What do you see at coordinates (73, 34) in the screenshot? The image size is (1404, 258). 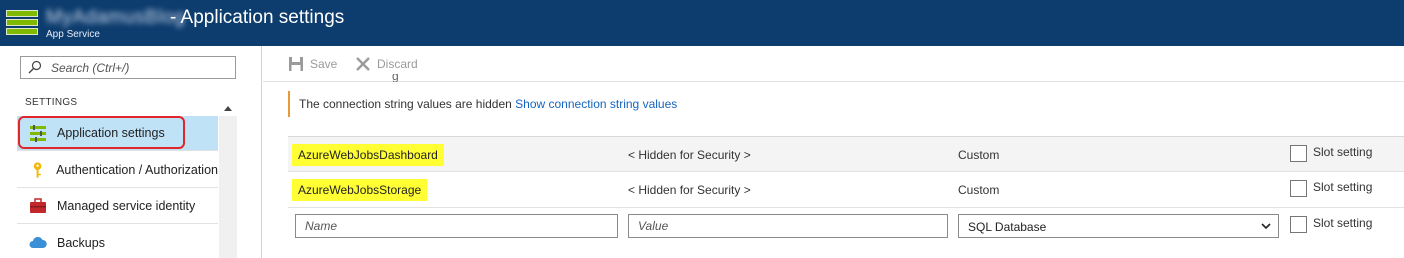 I see `page-subtitle: App Service` at bounding box center [73, 34].